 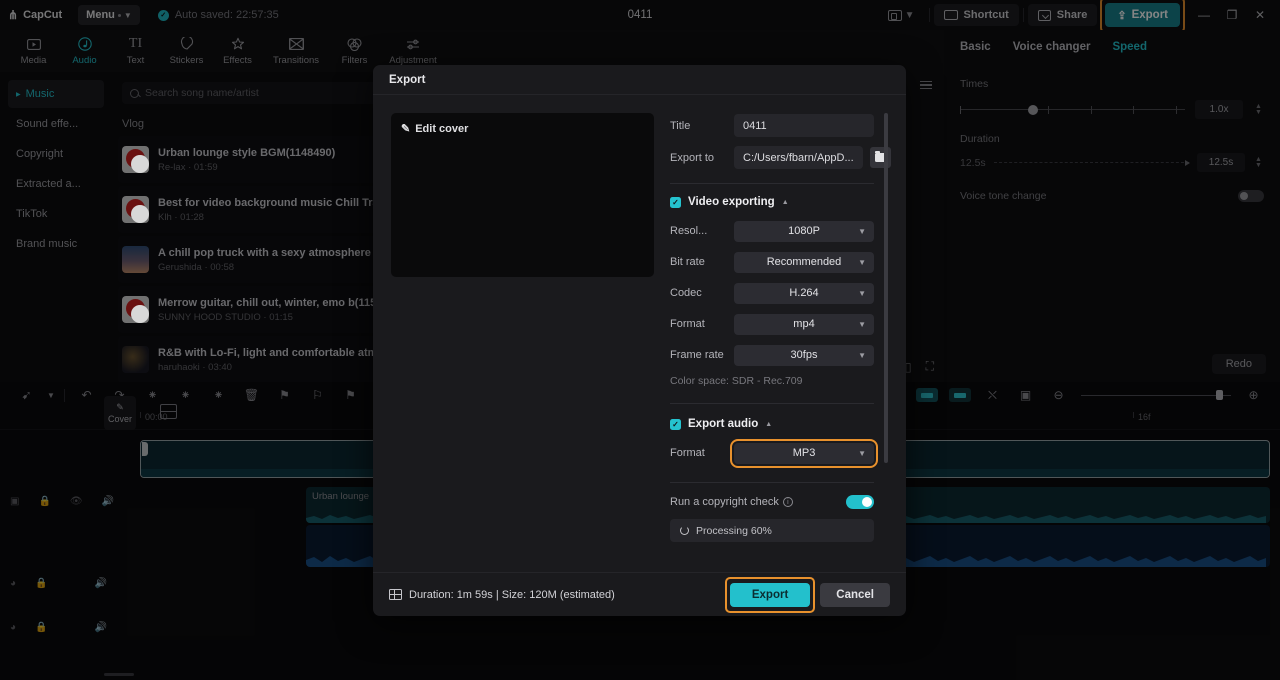 I want to click on bitrate-value: Recommended, so click(x=804, y=262).